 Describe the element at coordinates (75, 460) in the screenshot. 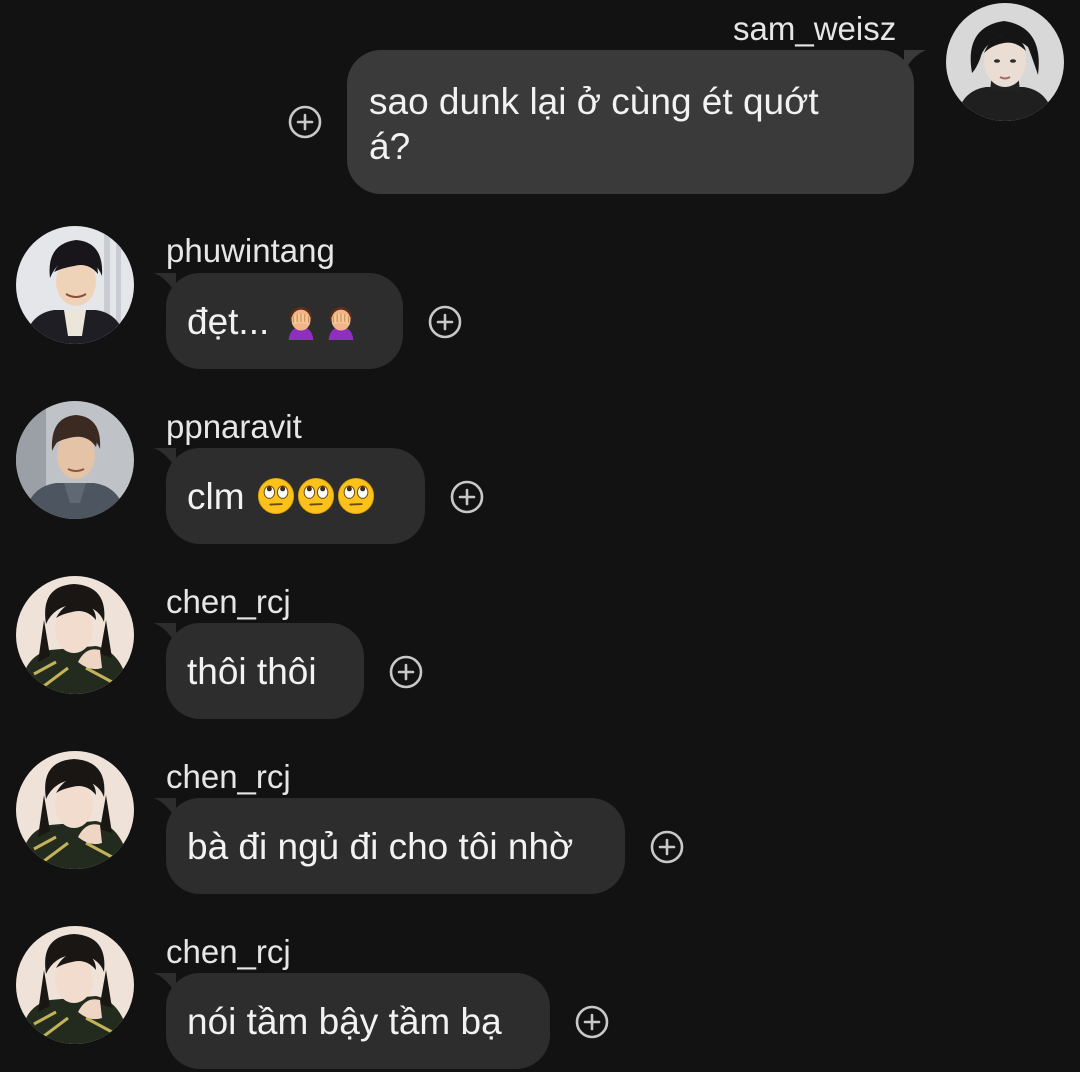

I see `ppnaravit-avatar` at that location.